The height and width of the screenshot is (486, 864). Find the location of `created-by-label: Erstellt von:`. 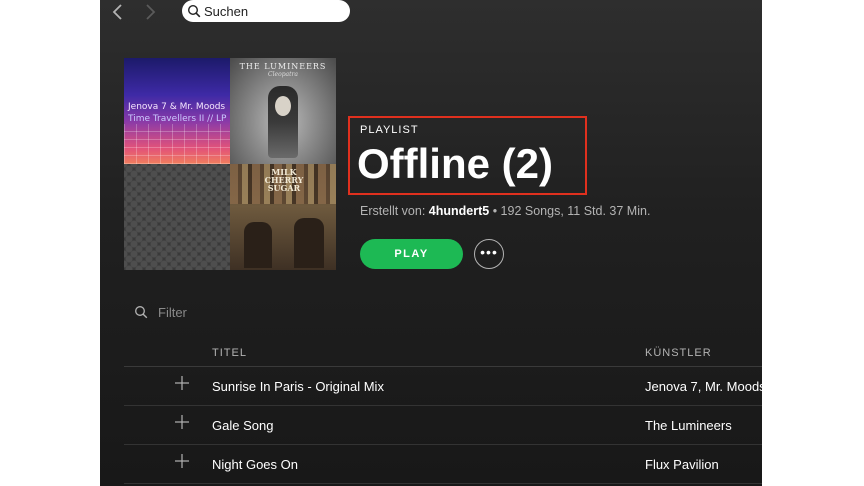

created-by-label: Erstellt von: is located at coordinates (393, 211).